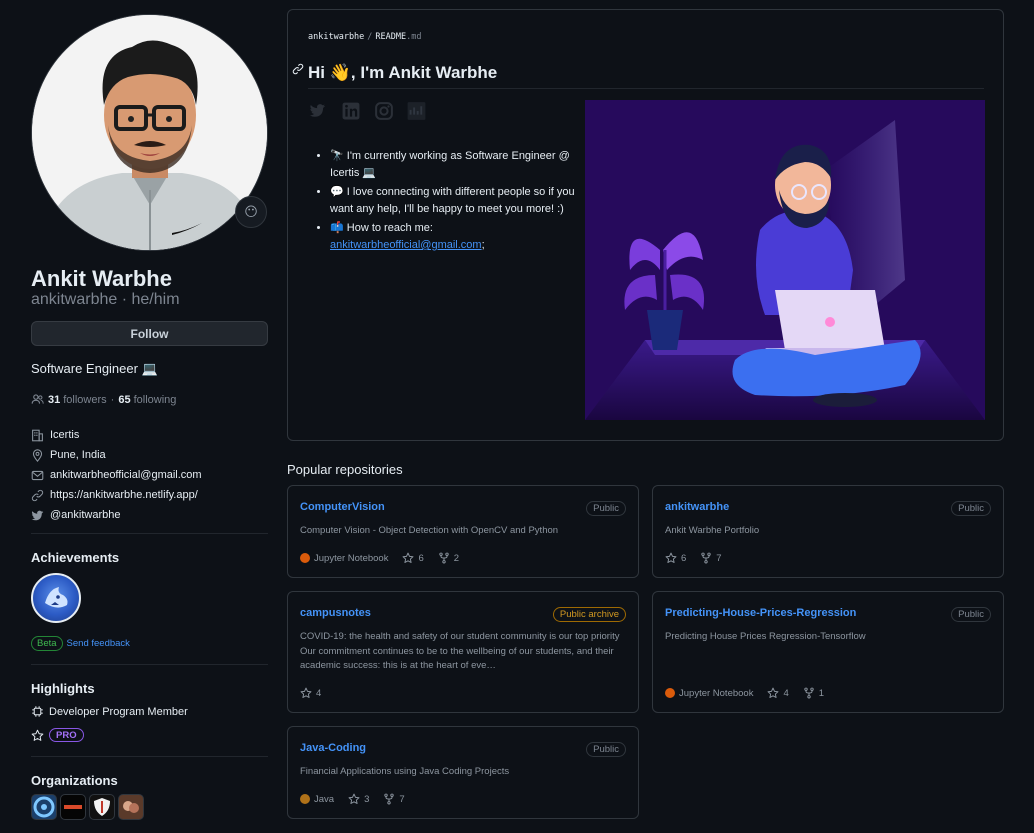 The image size is (1034, 833). I want to click on popular-repositories-title: Popular repositories, so click(345, 469).